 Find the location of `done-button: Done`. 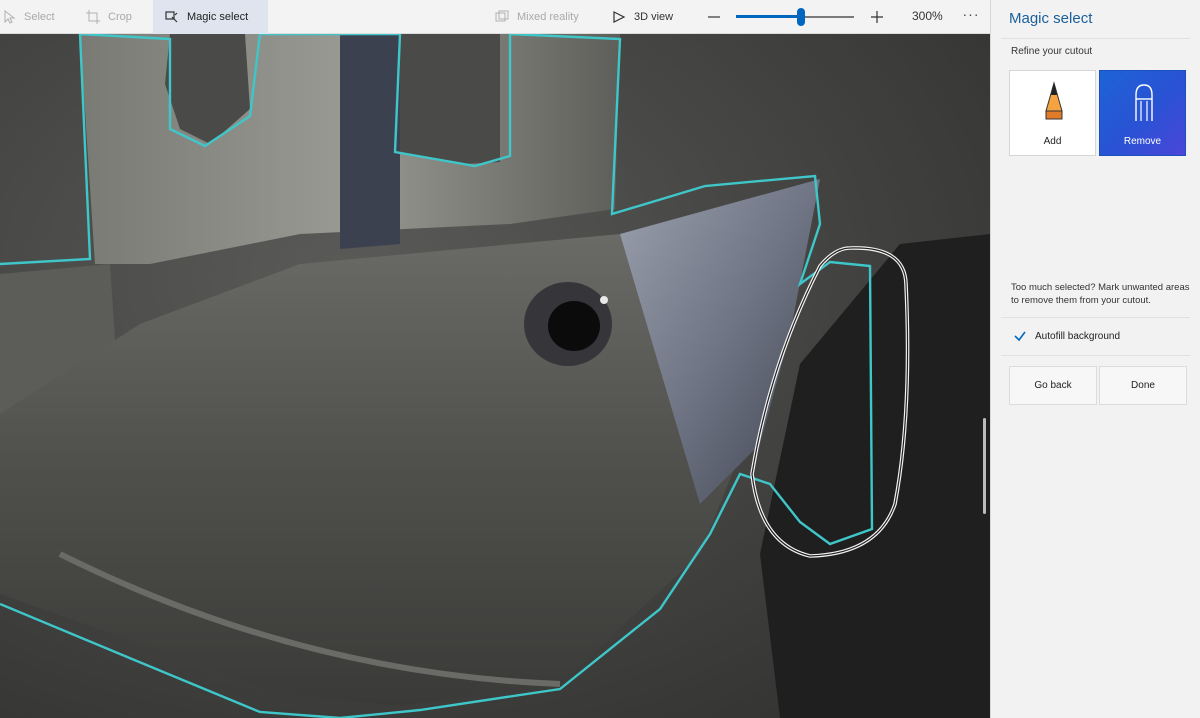

done-button: Done is located at coordinates (1143, 385).